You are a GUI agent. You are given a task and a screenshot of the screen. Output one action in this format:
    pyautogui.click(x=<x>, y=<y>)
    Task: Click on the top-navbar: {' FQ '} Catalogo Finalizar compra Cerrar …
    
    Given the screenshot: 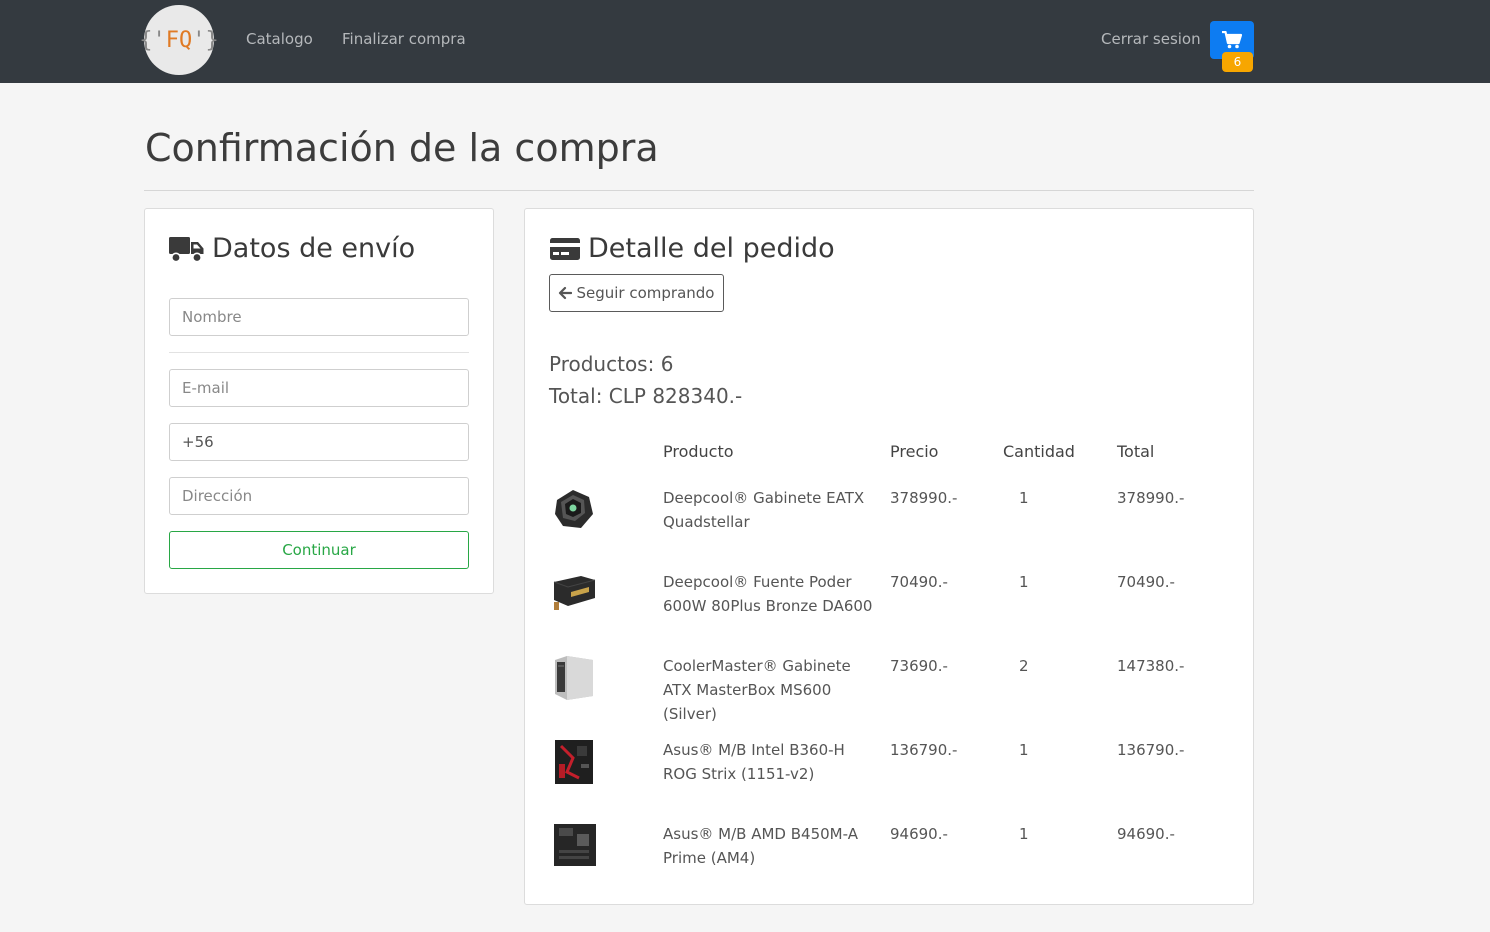 What is the action you would take?
    pyautogui.click(x=745, y=41)
    